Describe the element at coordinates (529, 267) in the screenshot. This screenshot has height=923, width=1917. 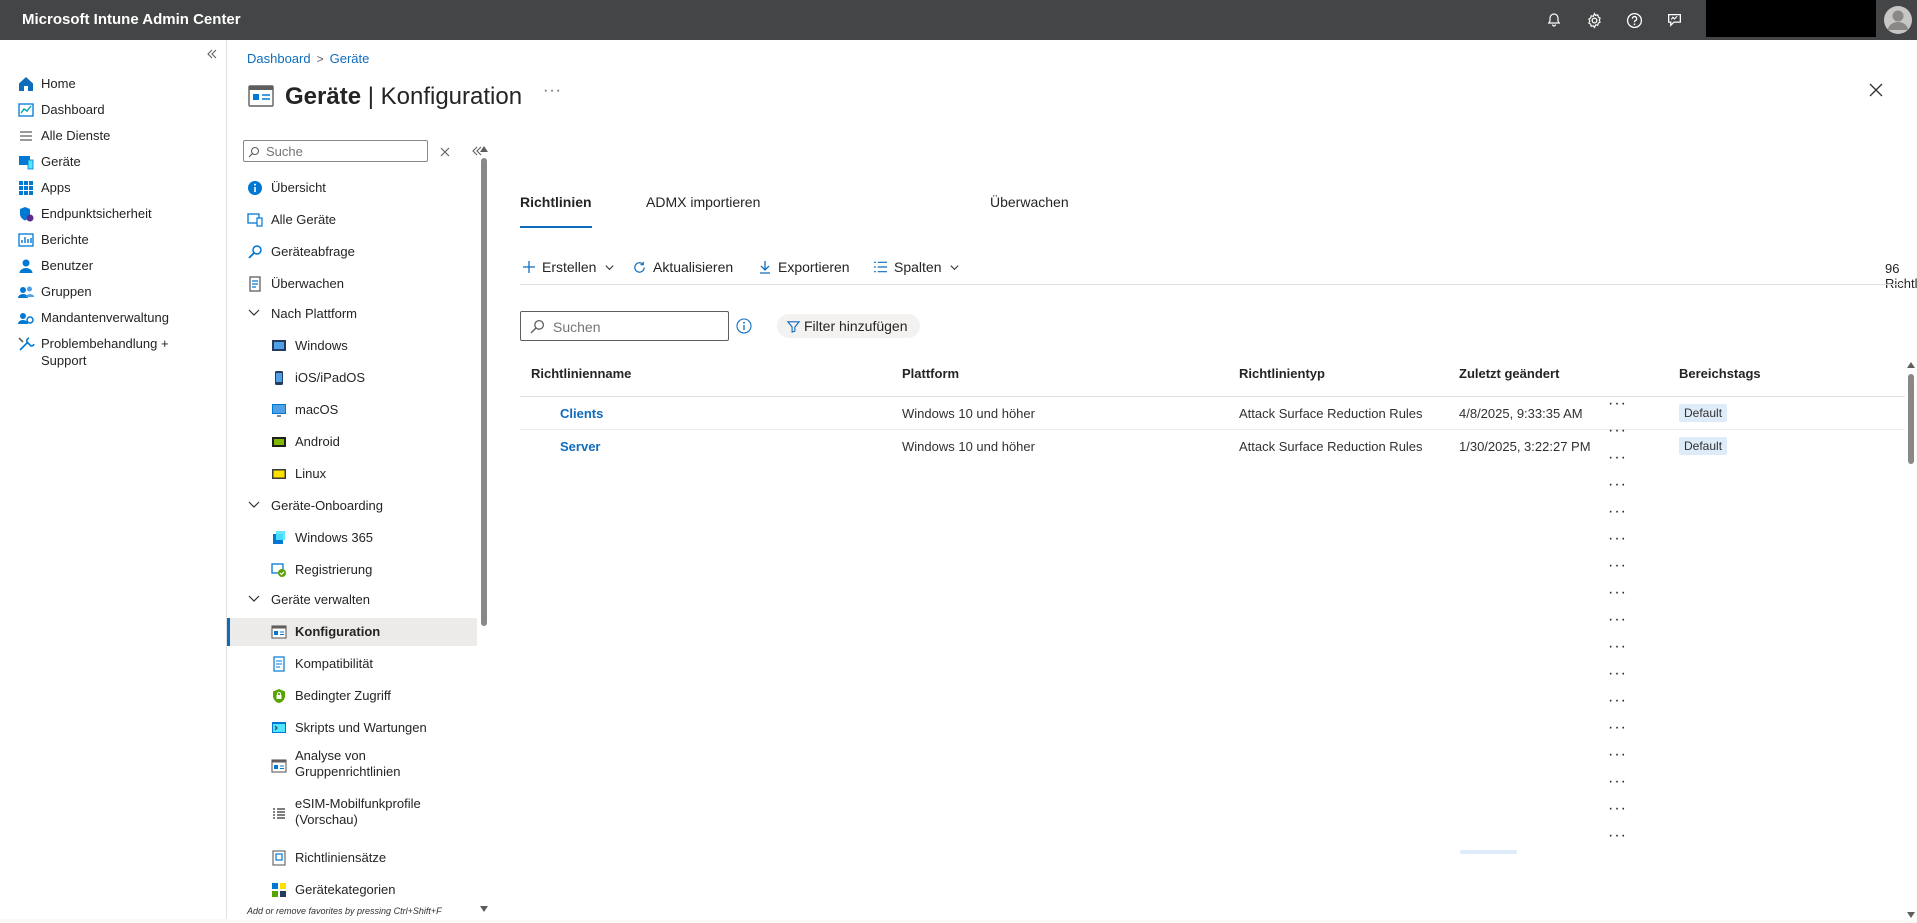
I see `plus-icon` at that location.